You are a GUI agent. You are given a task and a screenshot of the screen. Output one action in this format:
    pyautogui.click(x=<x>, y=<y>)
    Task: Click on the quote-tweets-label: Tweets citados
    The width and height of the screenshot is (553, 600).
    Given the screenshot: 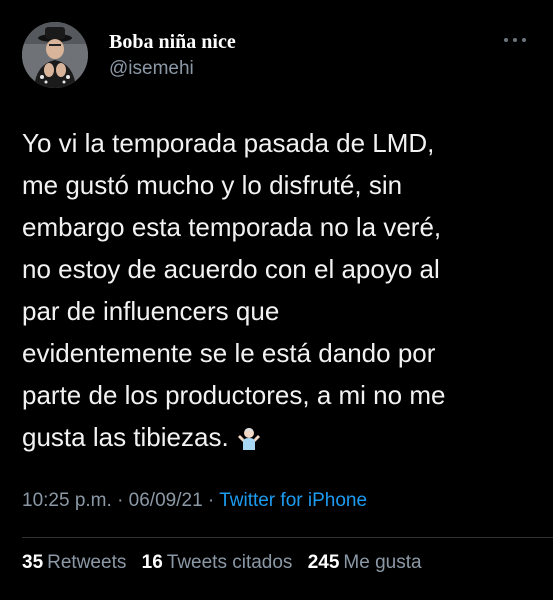 What is the action you would take?
    pyautogui.click(x=229, y=562)
    